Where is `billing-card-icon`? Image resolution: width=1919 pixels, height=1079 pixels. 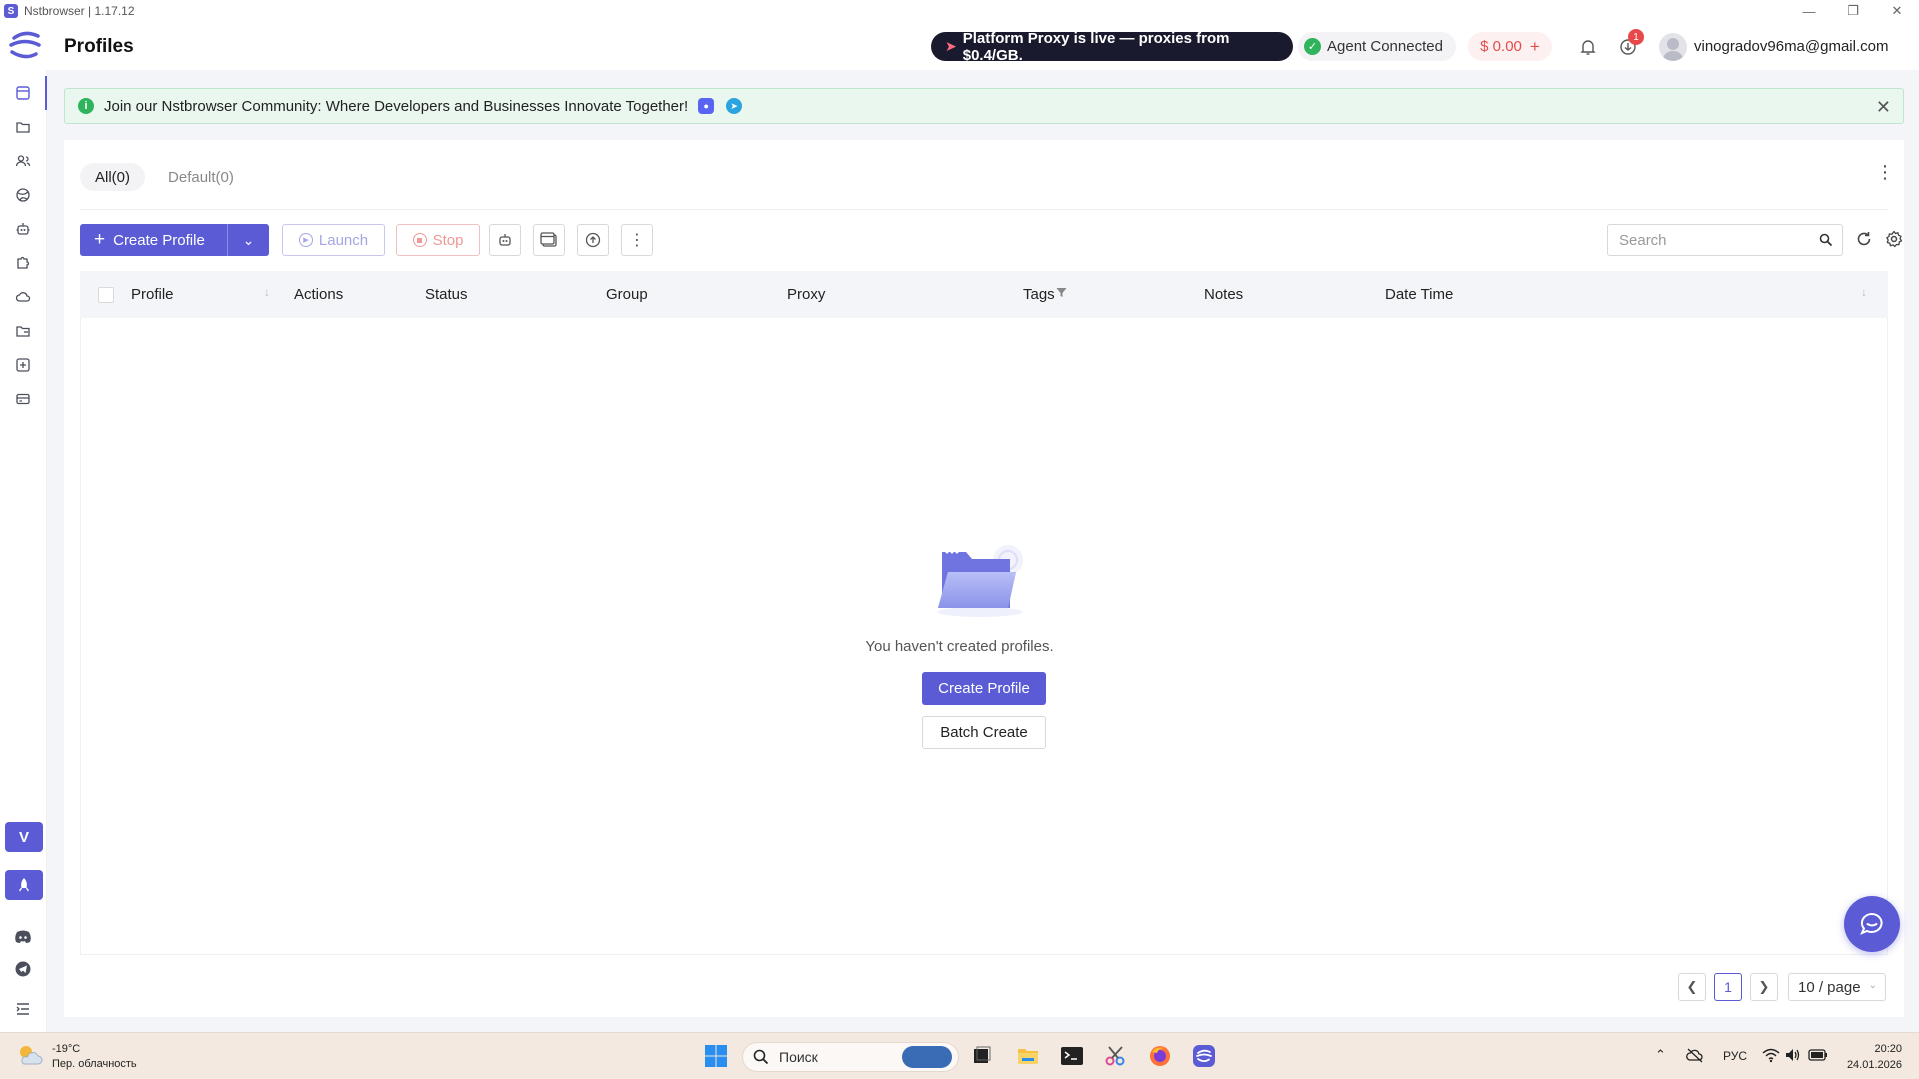
billing-card-icon is located at coordinates (23, 399).